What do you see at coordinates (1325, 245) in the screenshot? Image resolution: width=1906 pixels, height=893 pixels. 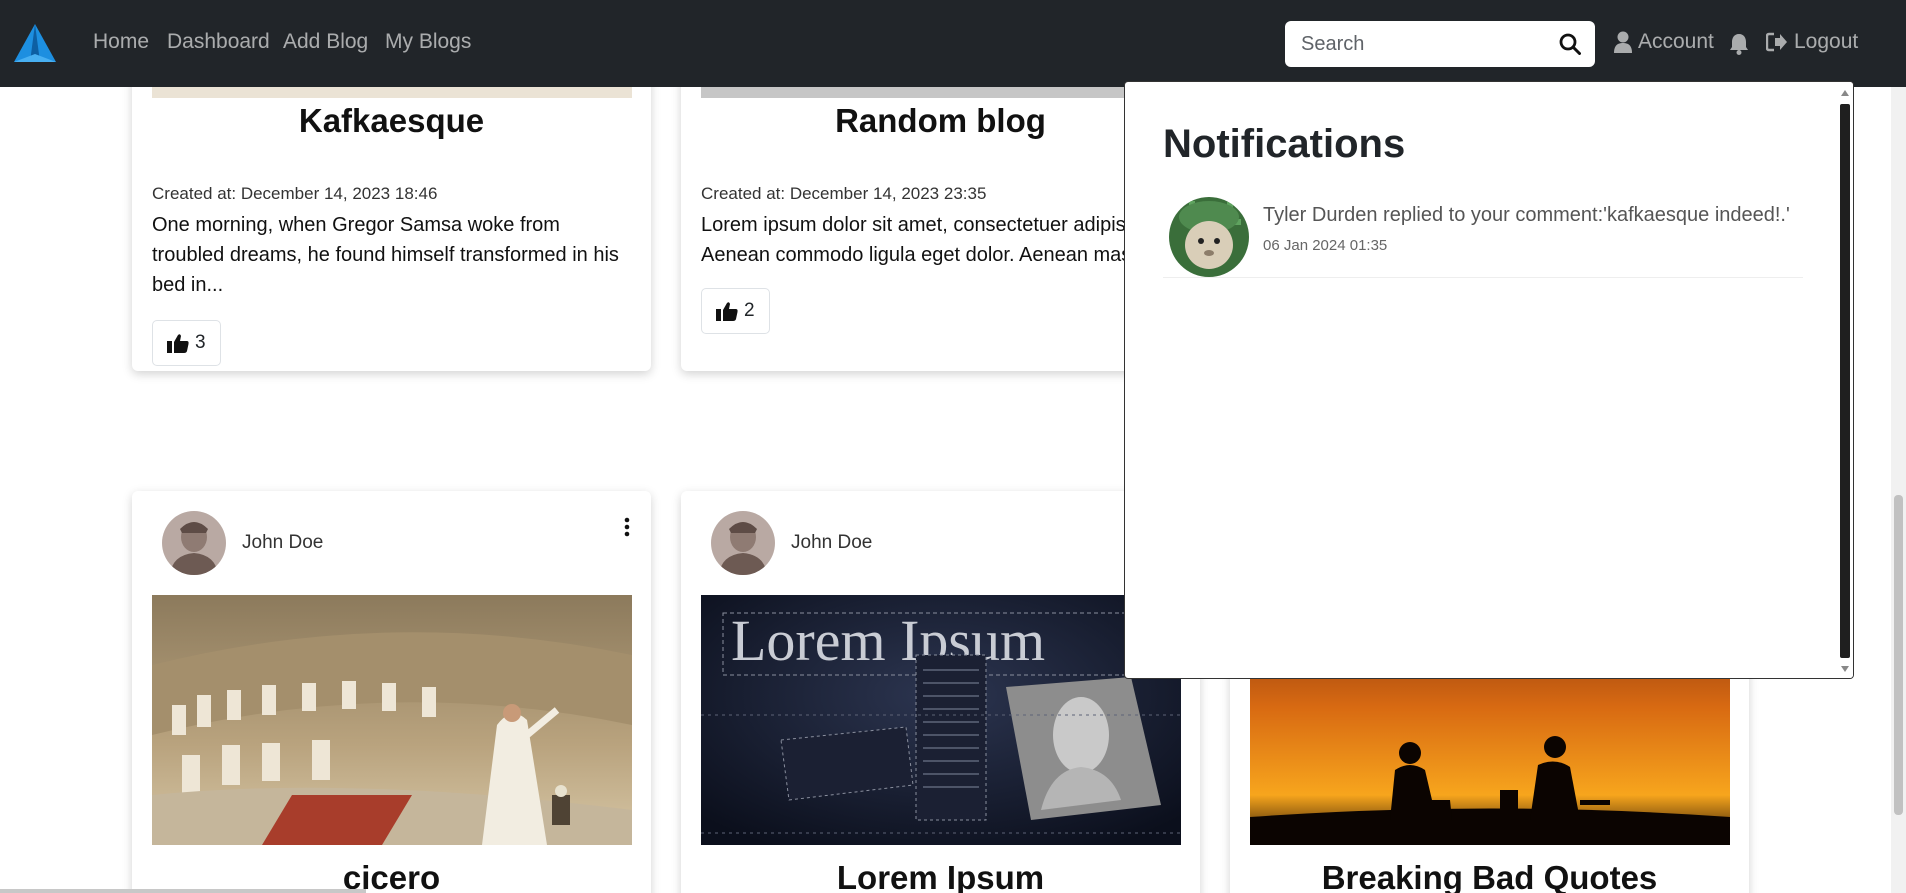 I see `notification-time: 06 Jan 2024 01:35` at bounding box center [1325, 245].